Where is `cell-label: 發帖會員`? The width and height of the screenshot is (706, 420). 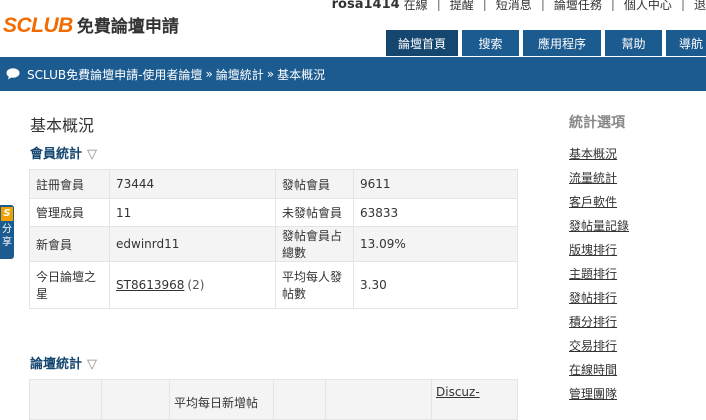 cell-label: 發帖會員 is located at coordinates (314, 184).